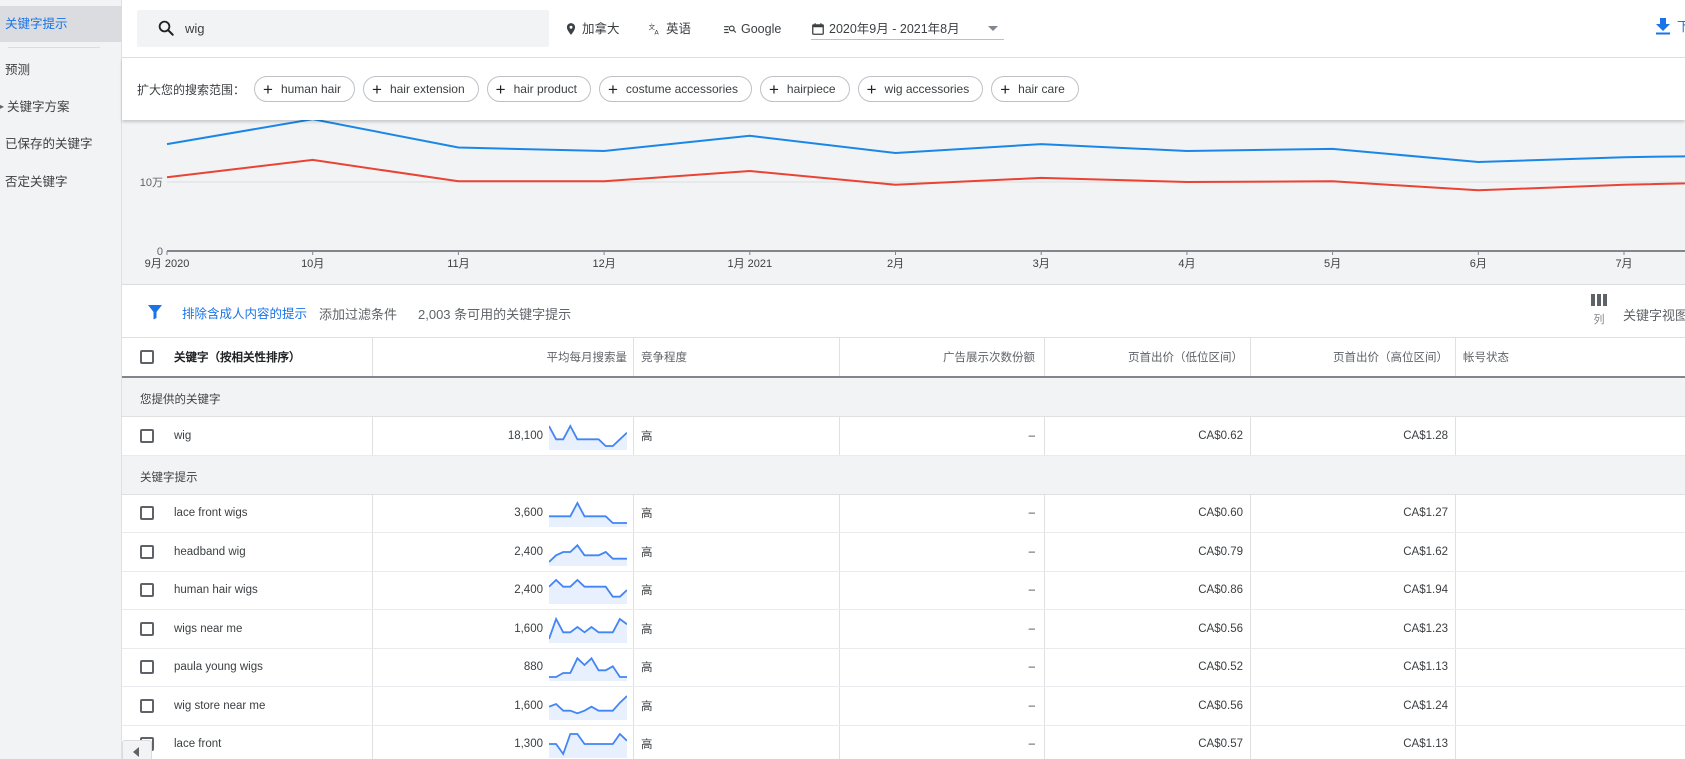  I want to click on header-label: 页首出价（低位区间）, so click(1185, 358).